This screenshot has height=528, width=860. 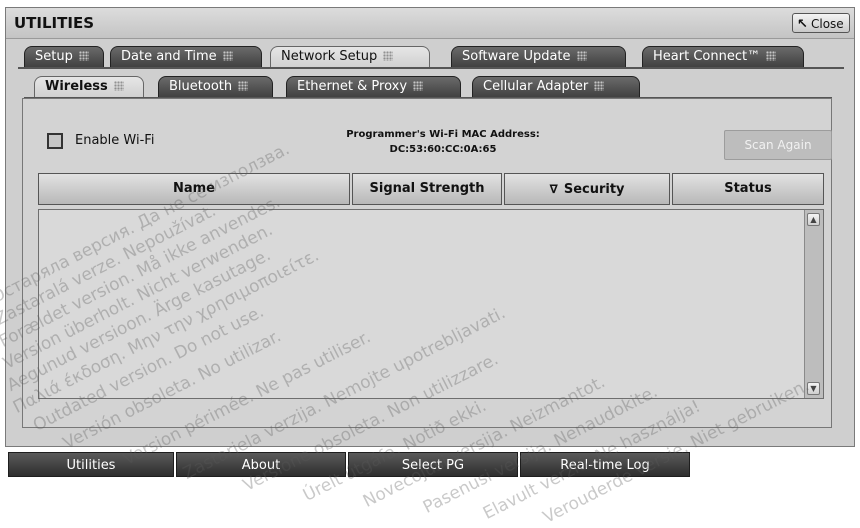 I want to click on tab-bluetooth: Bluetooth, so click(x=215, y=87).